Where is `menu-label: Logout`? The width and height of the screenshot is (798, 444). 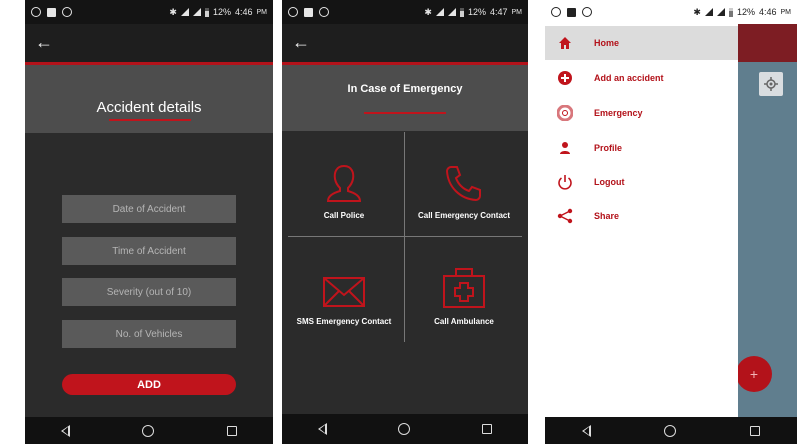 menu-label: Logout is located at coordinates (609, 182).